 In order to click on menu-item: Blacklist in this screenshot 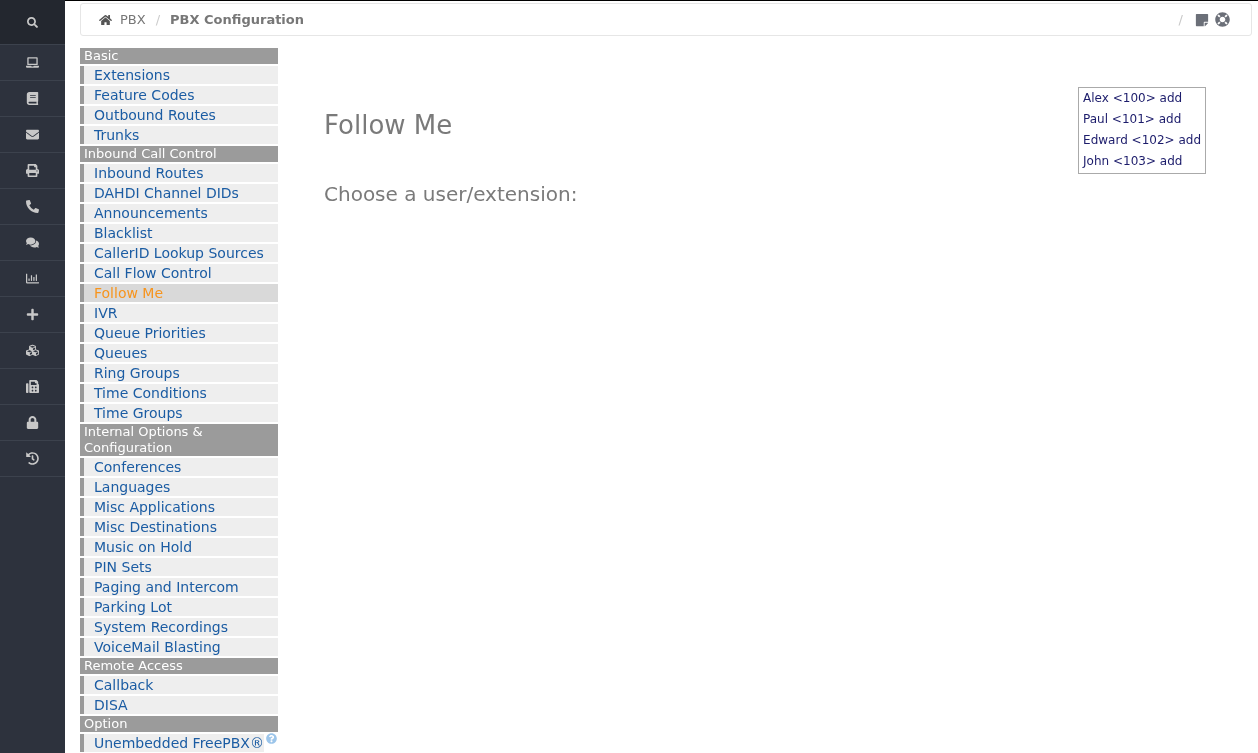, I will do `click(179, 233)`.